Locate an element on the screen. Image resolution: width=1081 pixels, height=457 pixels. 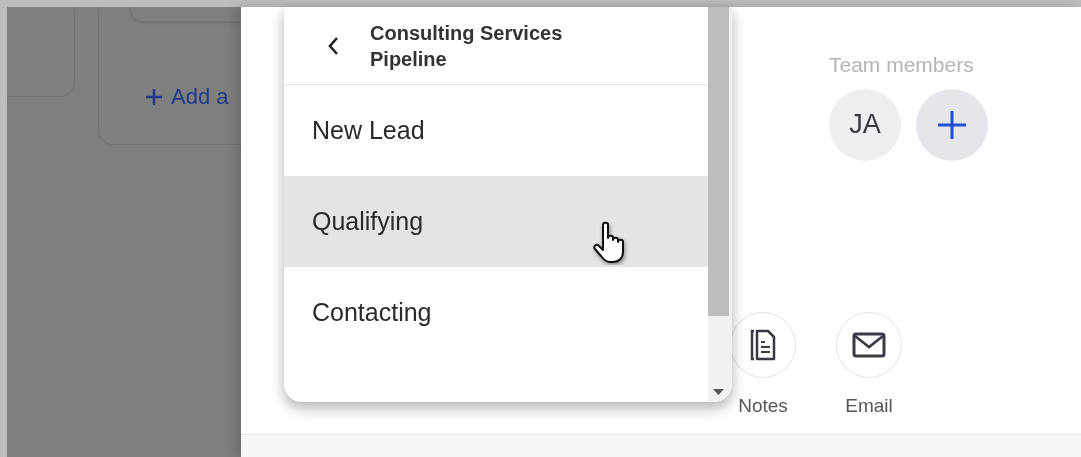
scrollbar is located at coordinates (720, 204).